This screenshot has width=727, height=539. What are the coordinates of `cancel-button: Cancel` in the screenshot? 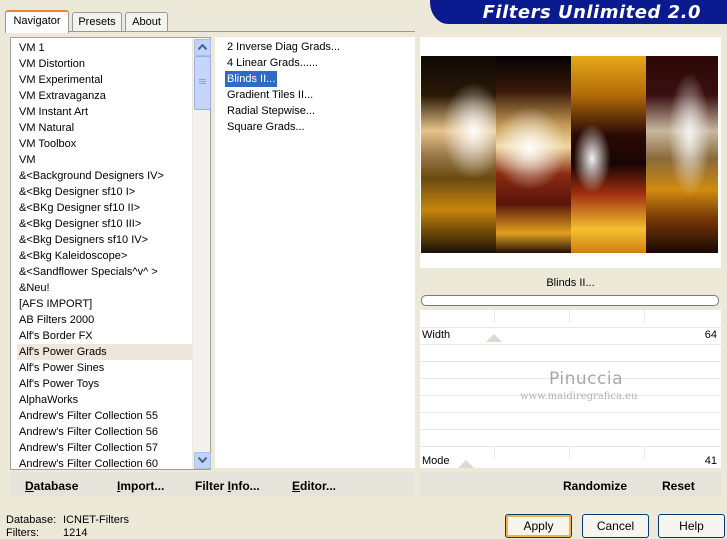 It's located at (615, 526).